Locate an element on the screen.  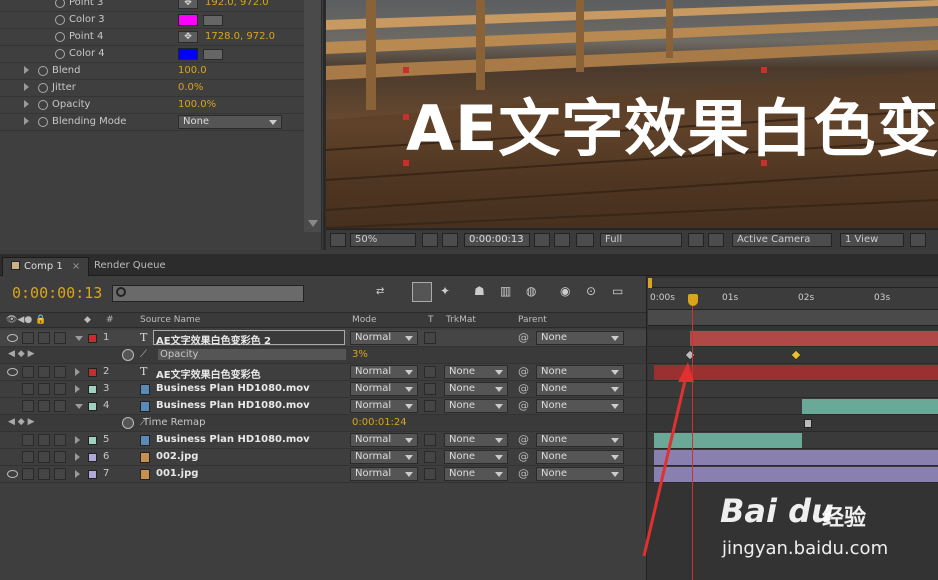
effects-scrollbar is located at coordinates (312, 116).